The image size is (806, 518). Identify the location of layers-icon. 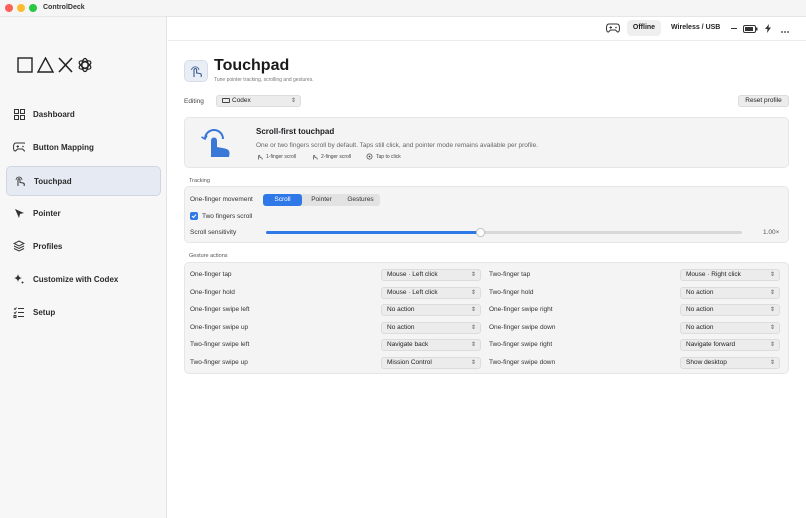
(19, 246).